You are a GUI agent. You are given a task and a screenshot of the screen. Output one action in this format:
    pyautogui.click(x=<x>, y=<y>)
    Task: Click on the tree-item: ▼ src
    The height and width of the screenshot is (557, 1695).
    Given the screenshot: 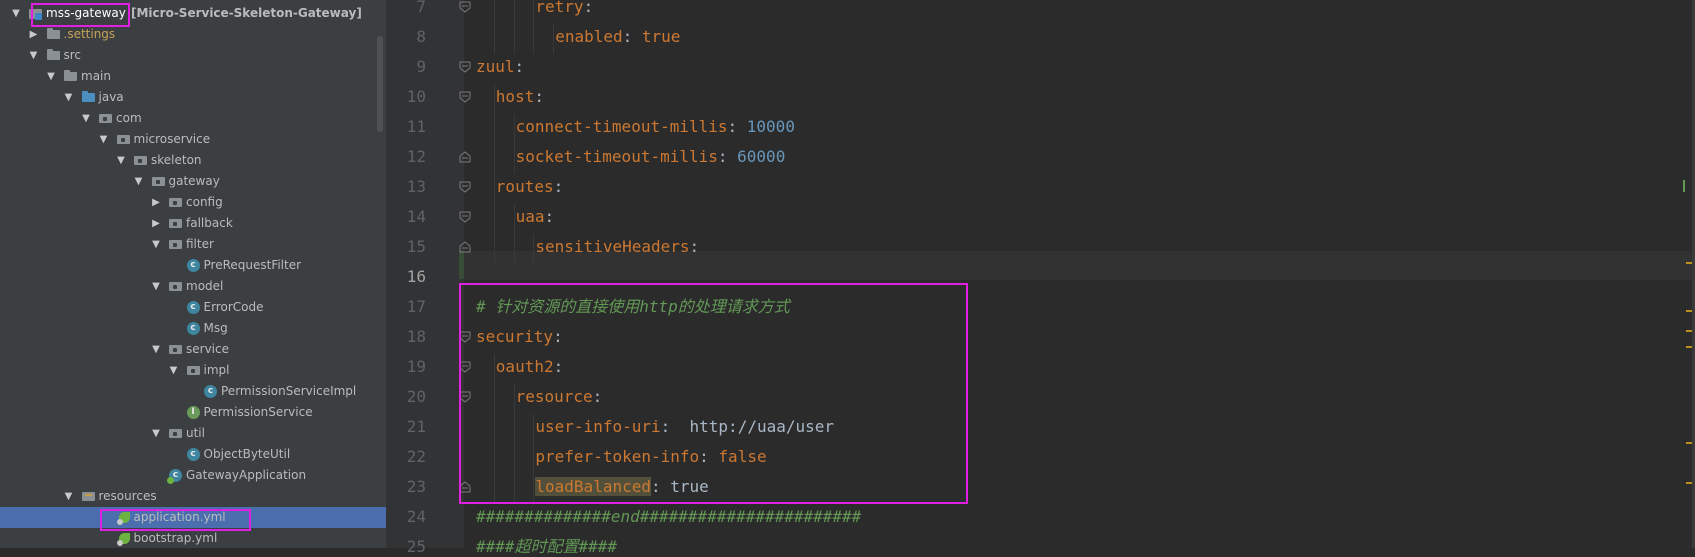 What is the action you would take?
    pyautogui.click(x=193, y=55)
    